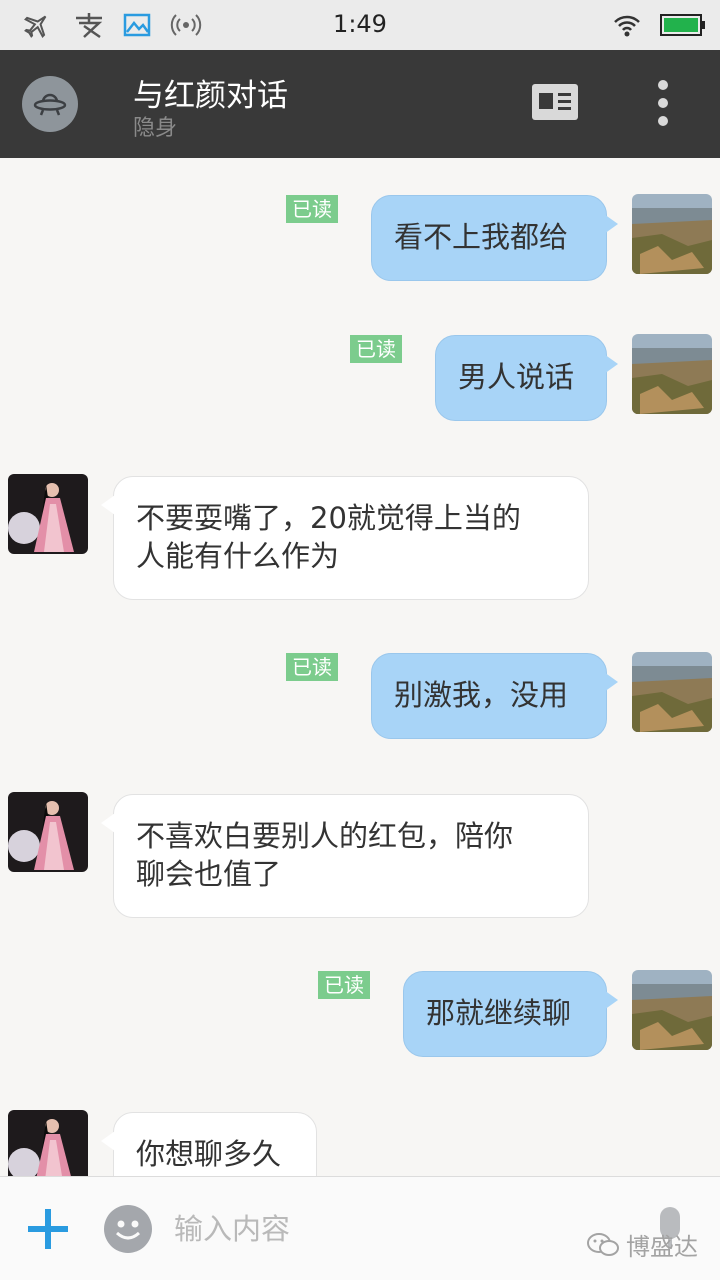 The image size is (720, 1280). I want to click on profile-card-button, so click(555, 102).